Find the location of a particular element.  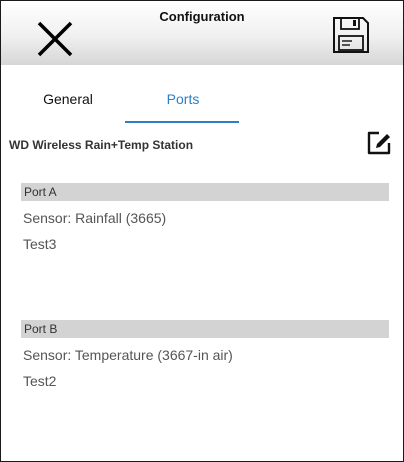

app-bar: Configuration is located at coordinates (202, 33).